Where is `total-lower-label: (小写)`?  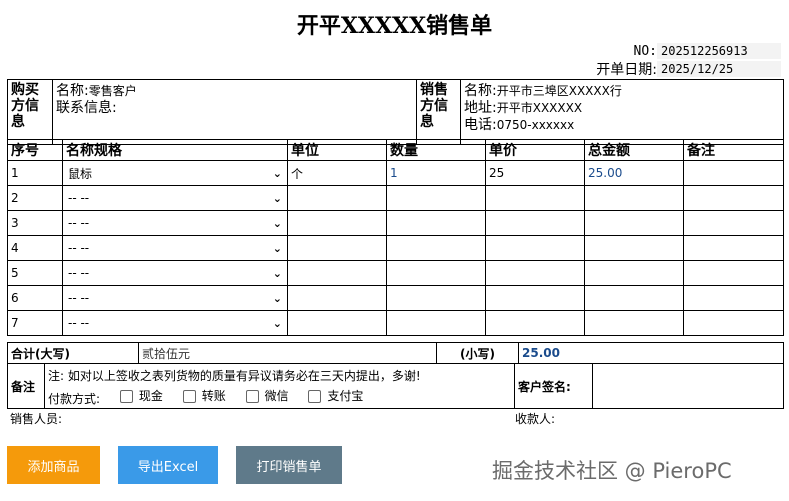 total-lower-label: (小写) is located at coordinates (477, 353).